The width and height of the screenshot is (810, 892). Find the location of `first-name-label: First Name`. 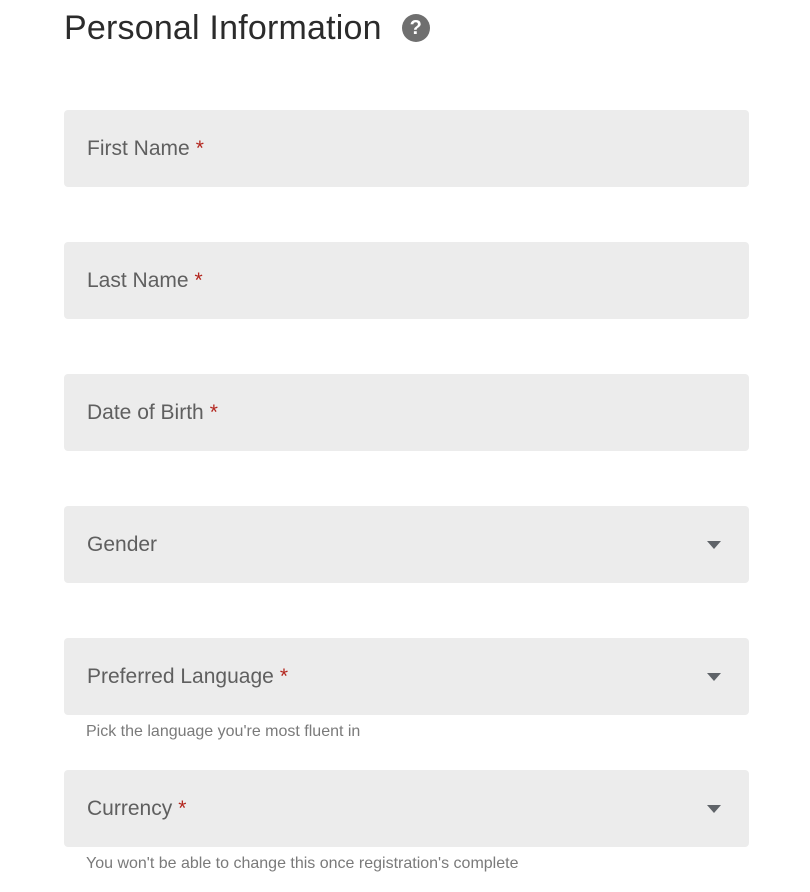

first-name-label: First Name is located at coordinates (138, 148).